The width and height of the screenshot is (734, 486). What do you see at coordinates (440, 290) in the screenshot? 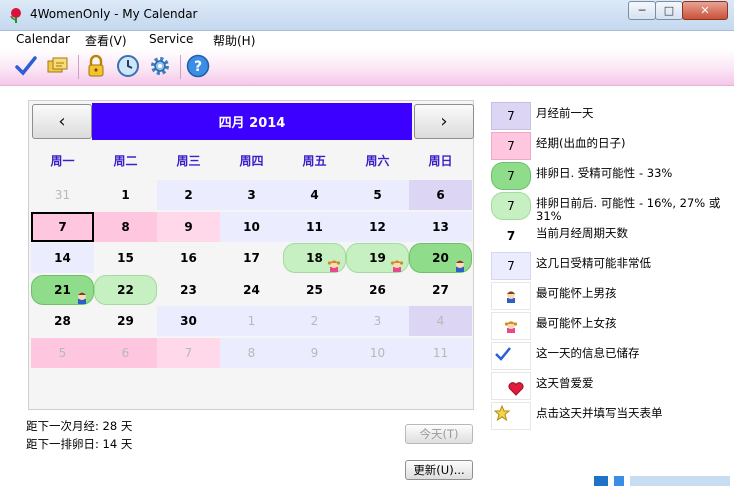
I see `day-cell: 27` at bounding box center [440, 290].